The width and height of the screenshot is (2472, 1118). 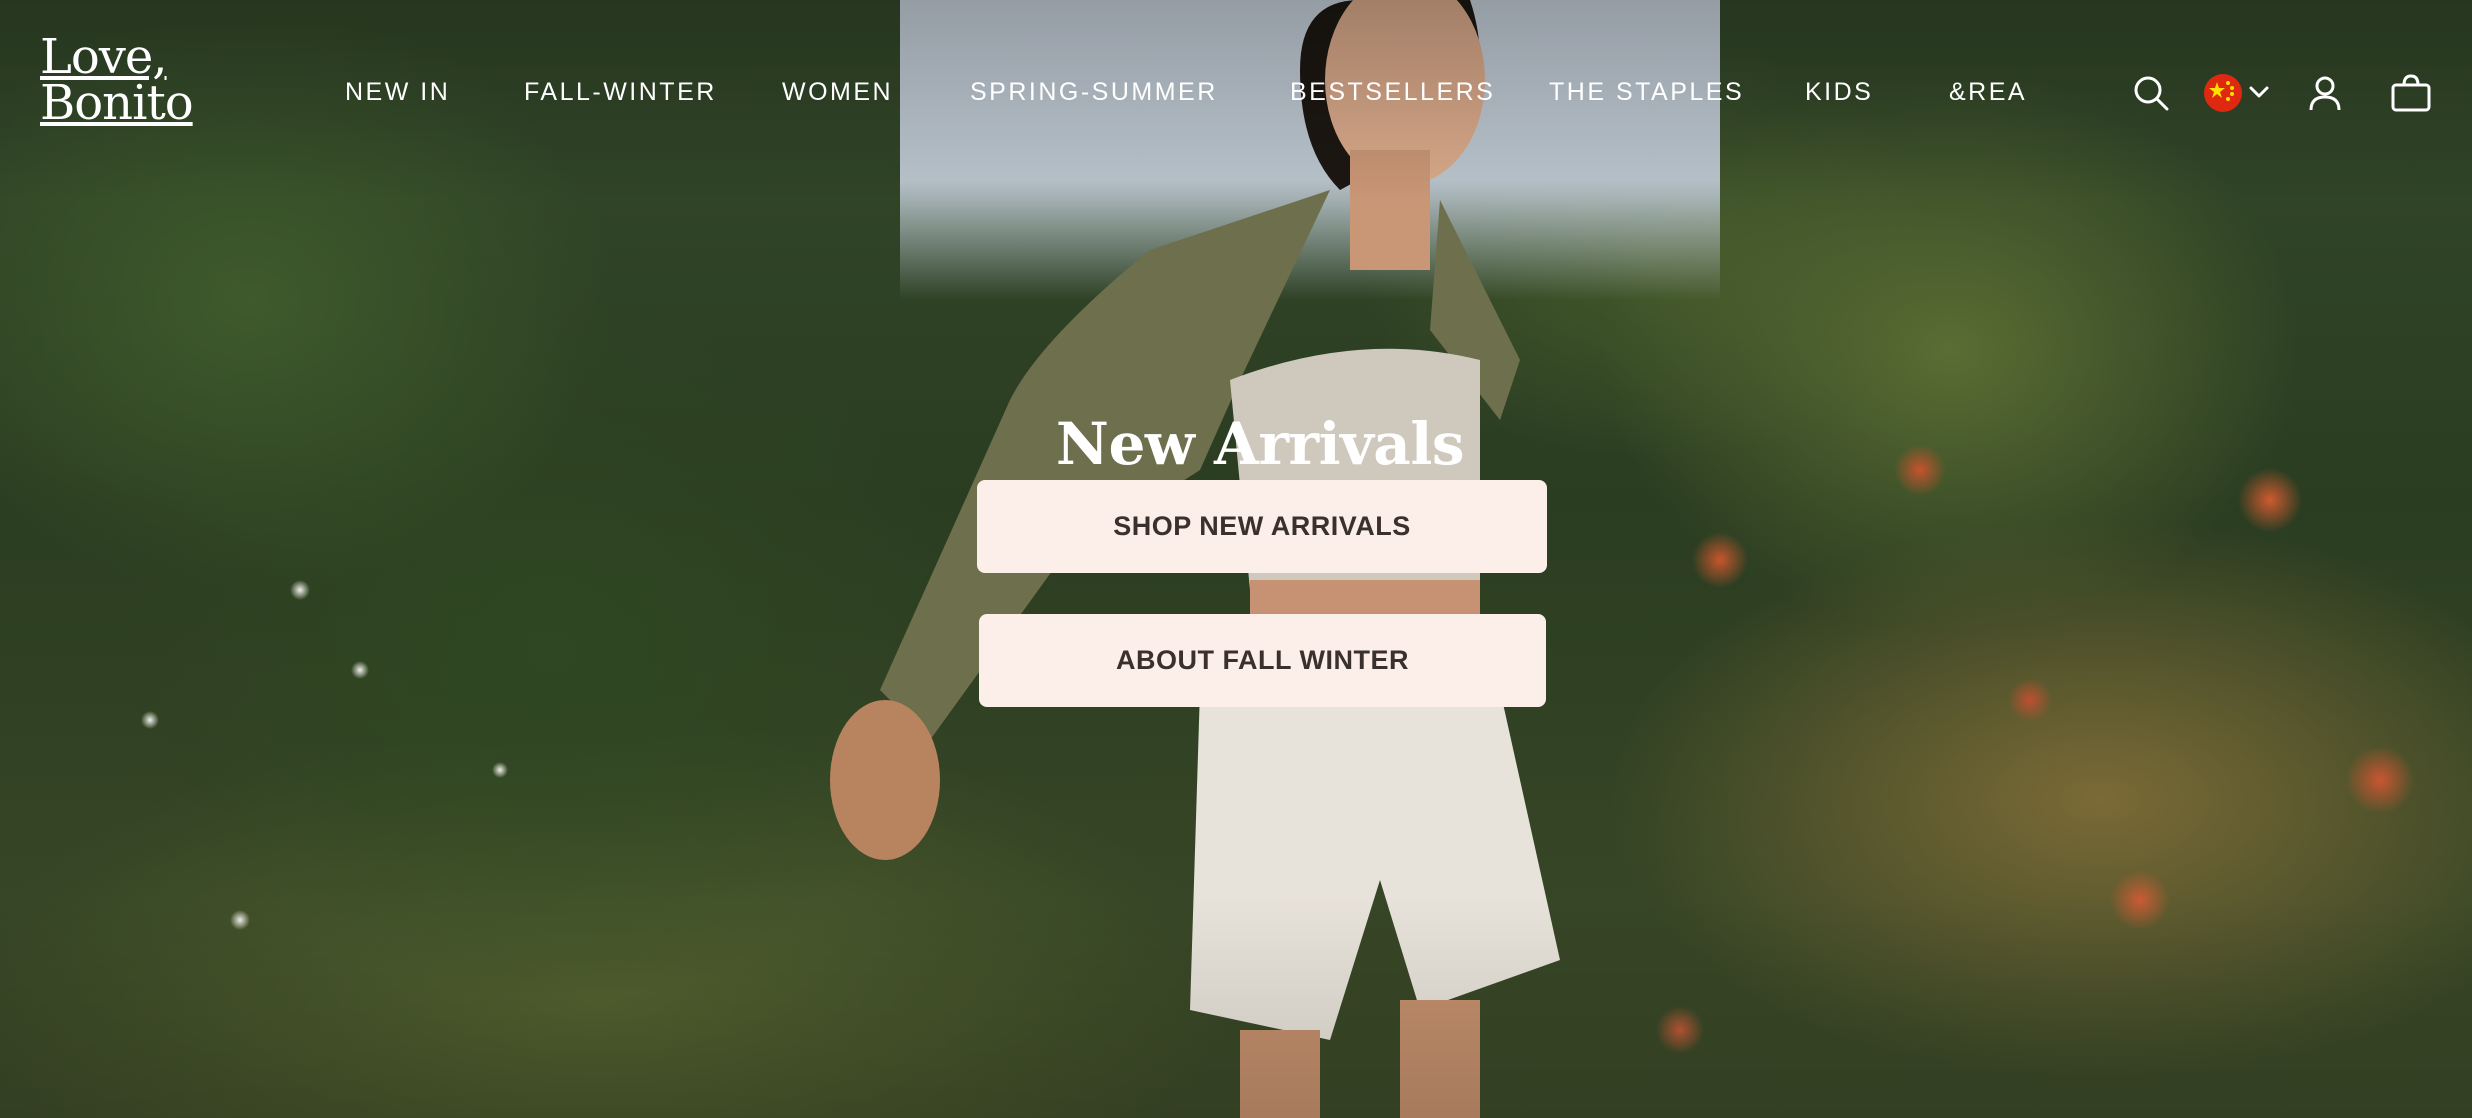 I want to click on logo-line-1: Love,, so click(x=104, y=57).